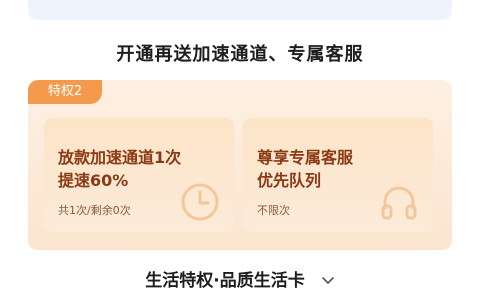 This screenshot has width=480, height=300. What do you see at coordinates (240, 54) in the screenshot?
I see `section-headline: 开通再送加速通道、专属客服` at bounding box center [240, 54].